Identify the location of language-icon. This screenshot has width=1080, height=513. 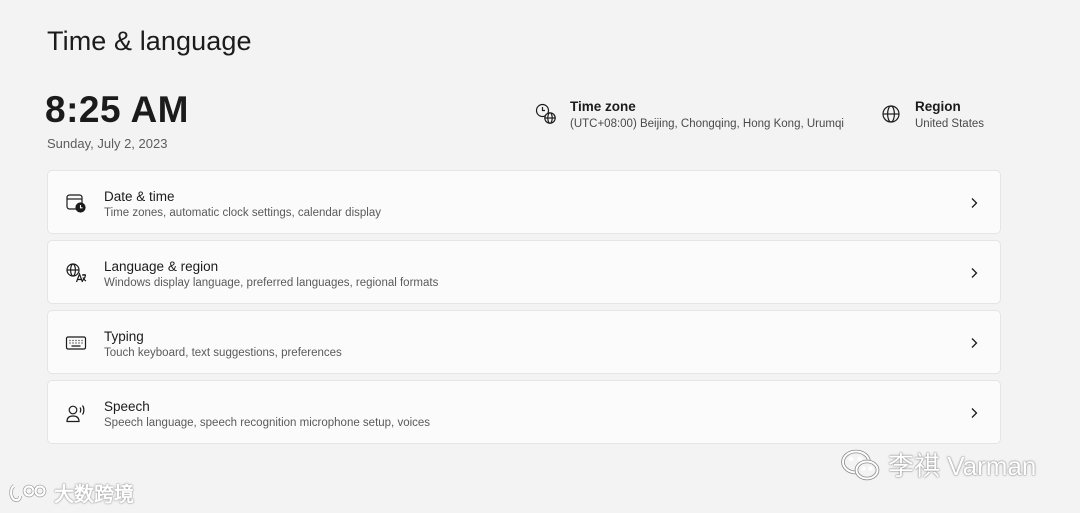
(76, 273).